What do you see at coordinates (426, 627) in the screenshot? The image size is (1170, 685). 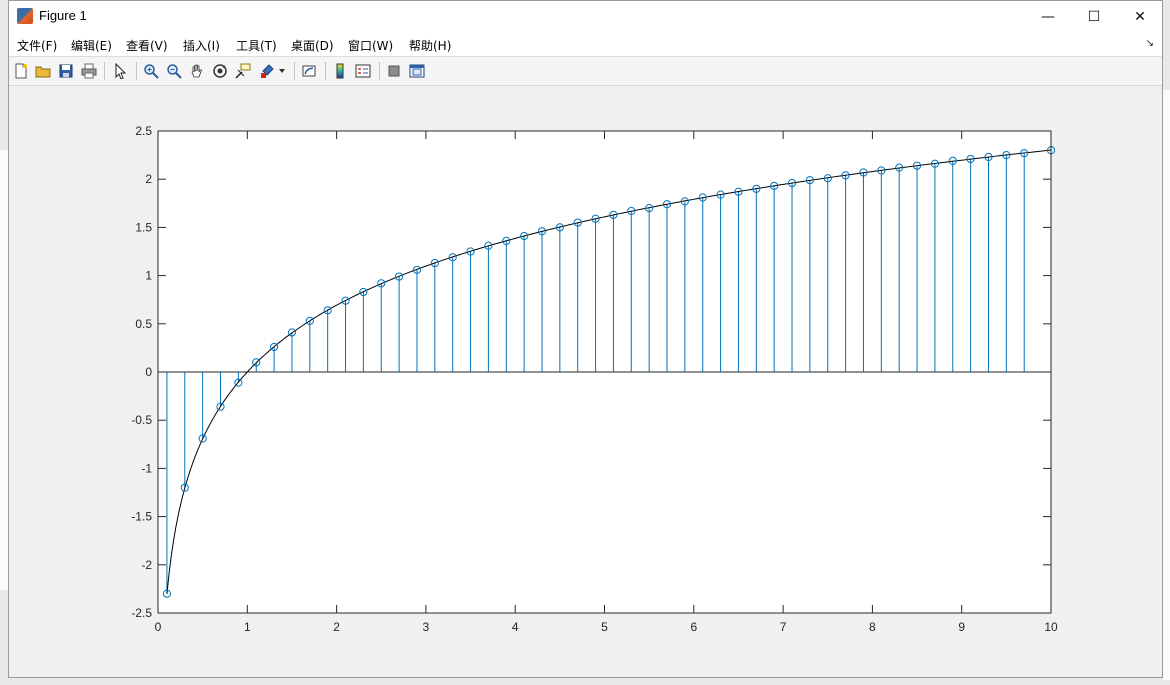 I see `x-tick-label: 3` at bounding box center [426, 627].